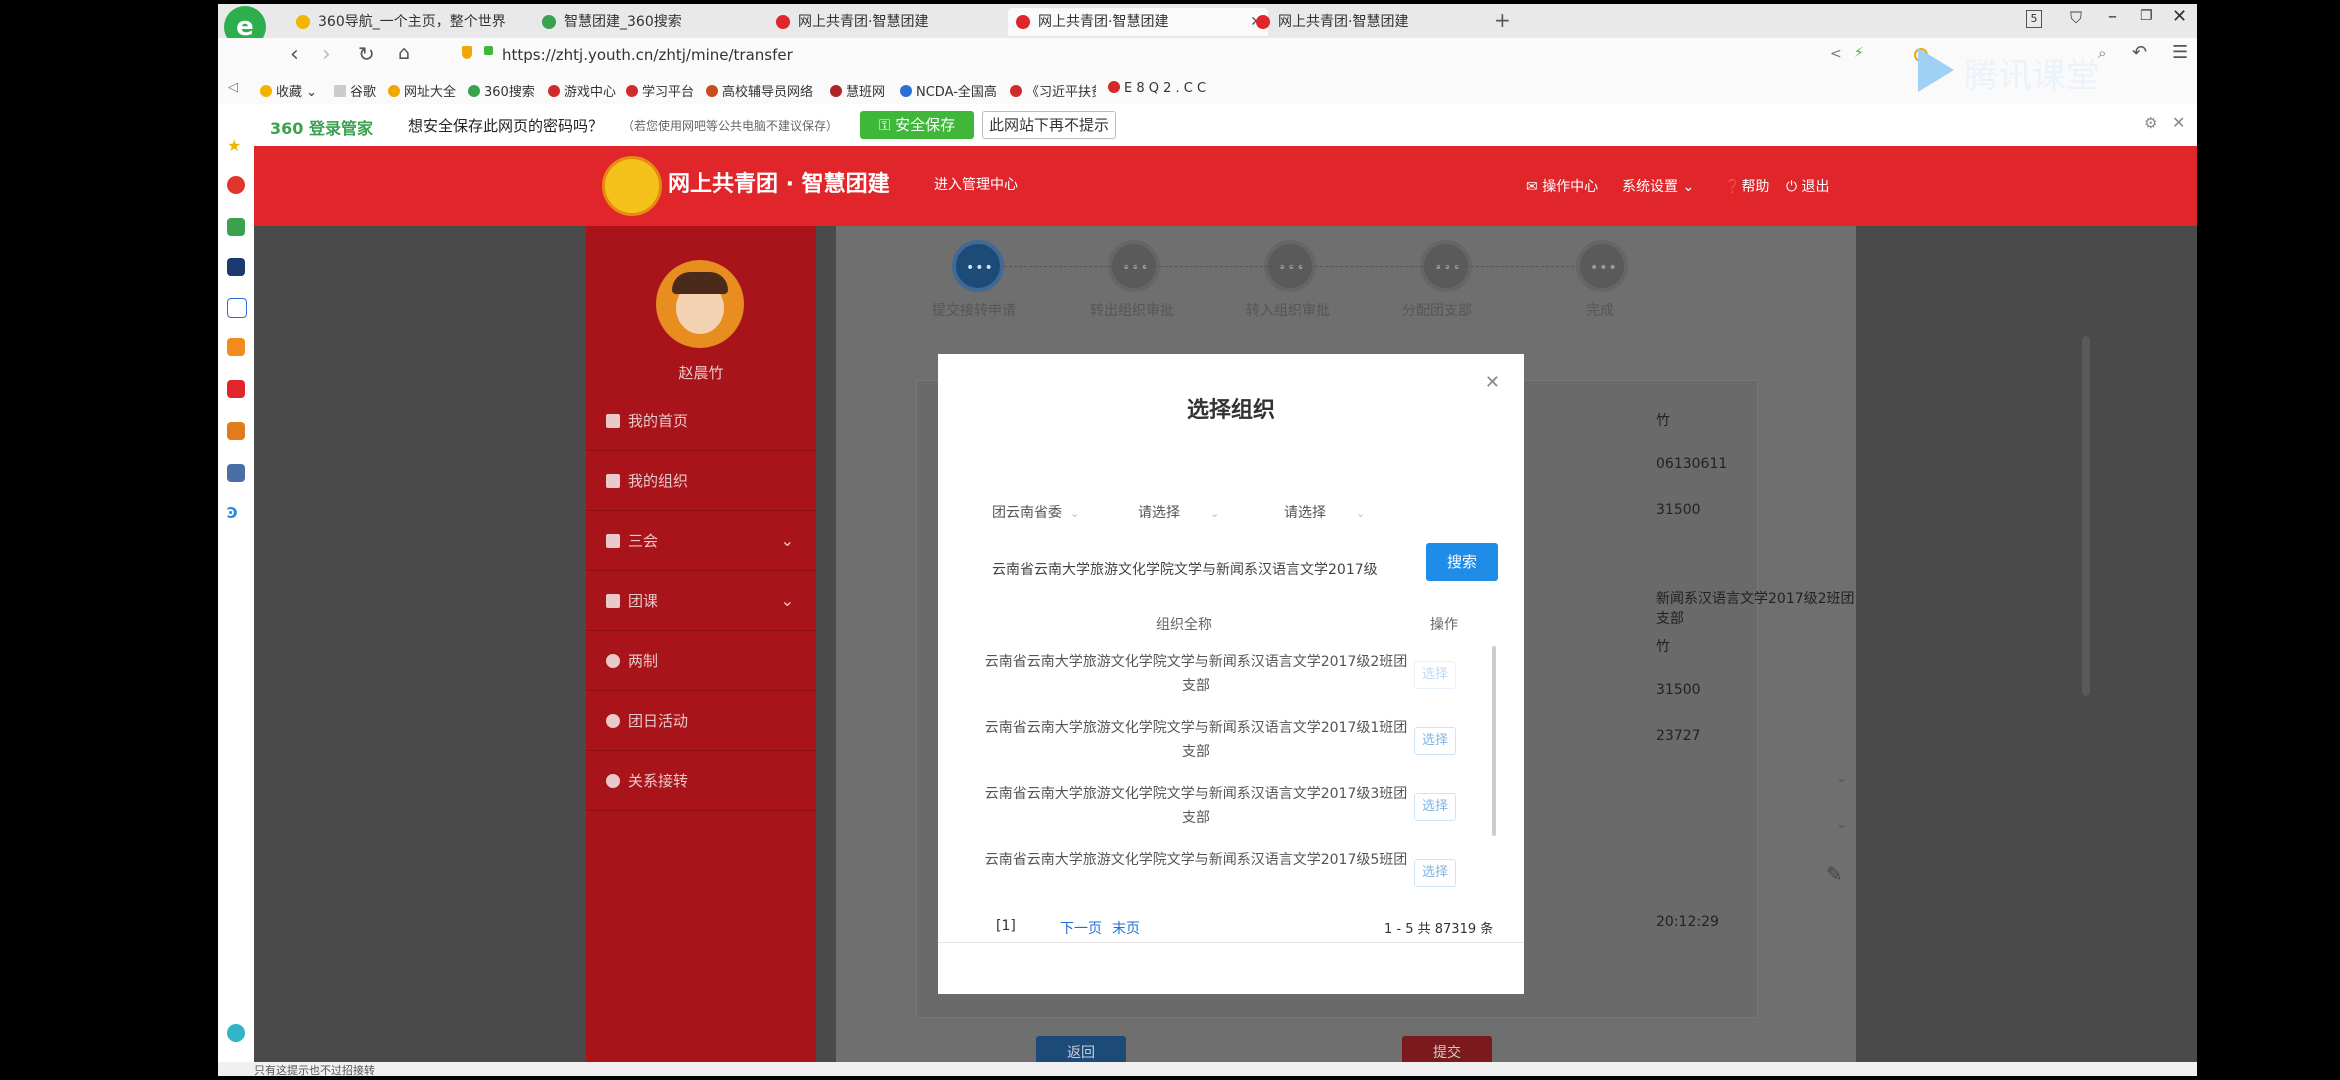 The height and width of the screenshot is (1080, 2340). I want to click on favorites-star-icon: ★, so click(236, 145).